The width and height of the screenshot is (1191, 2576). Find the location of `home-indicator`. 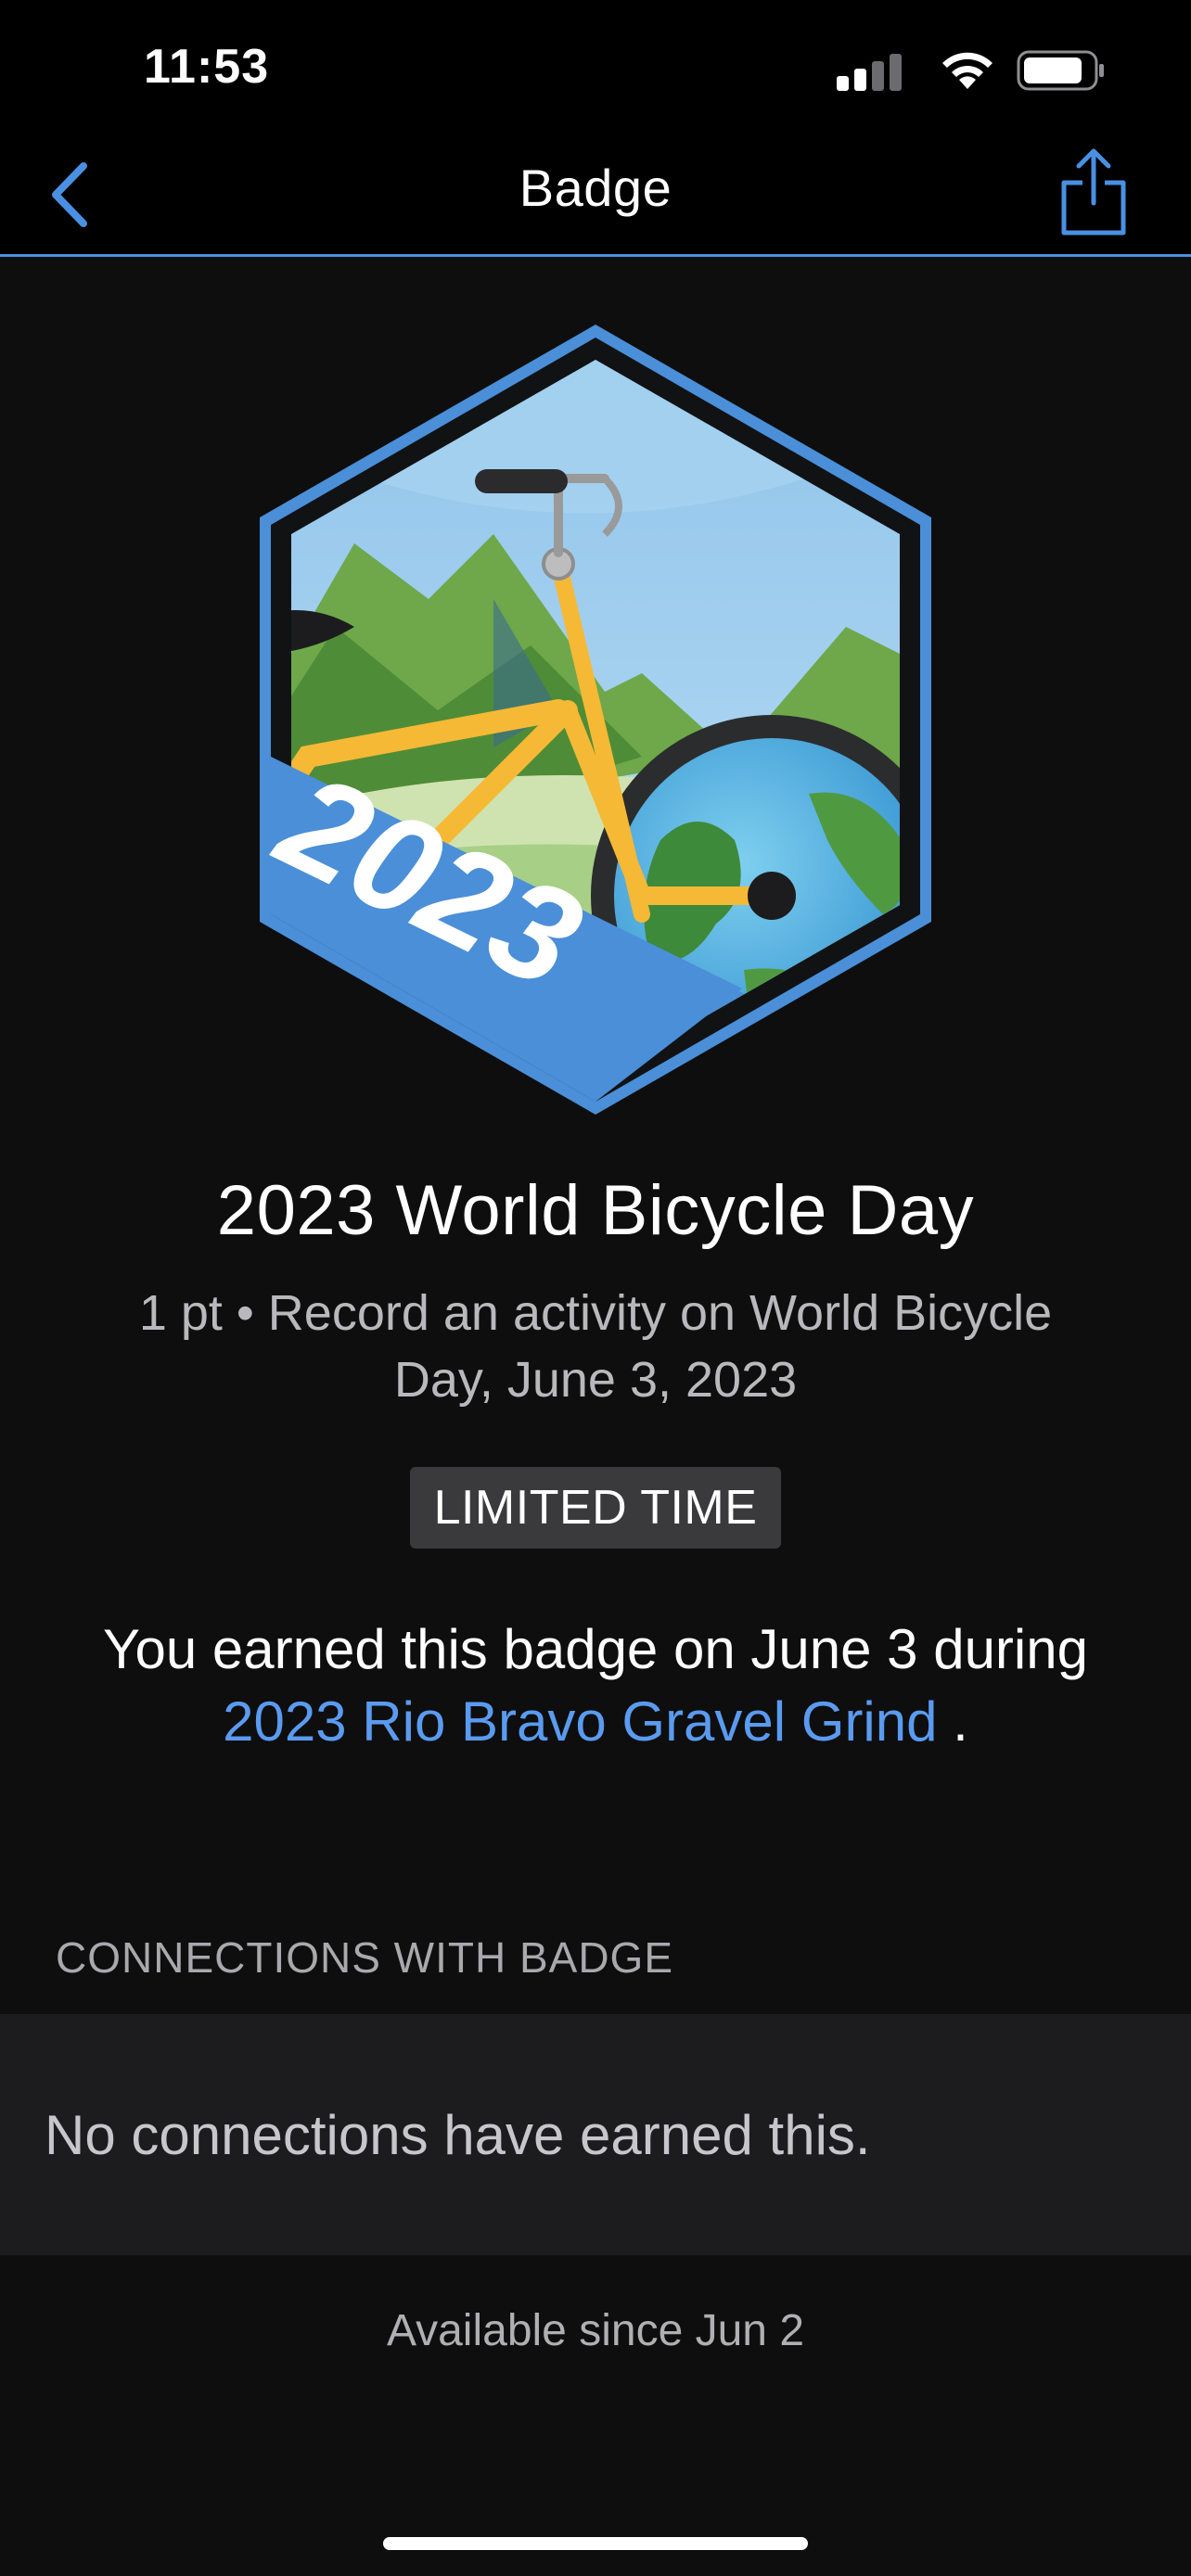

home-indicator is located at coordinates (595, 2543).